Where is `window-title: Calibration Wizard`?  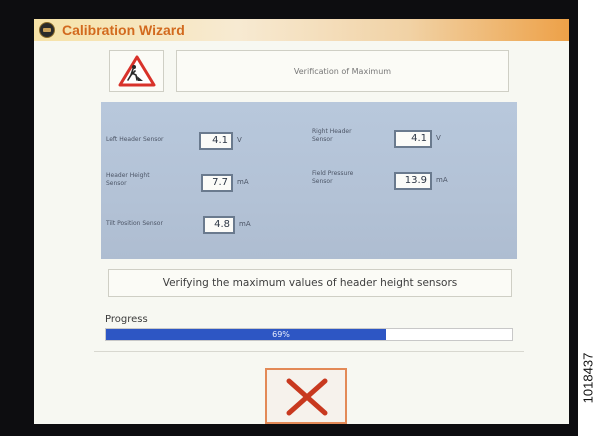 window-title: Calibration Wizard is located at coordinates (123, 30).